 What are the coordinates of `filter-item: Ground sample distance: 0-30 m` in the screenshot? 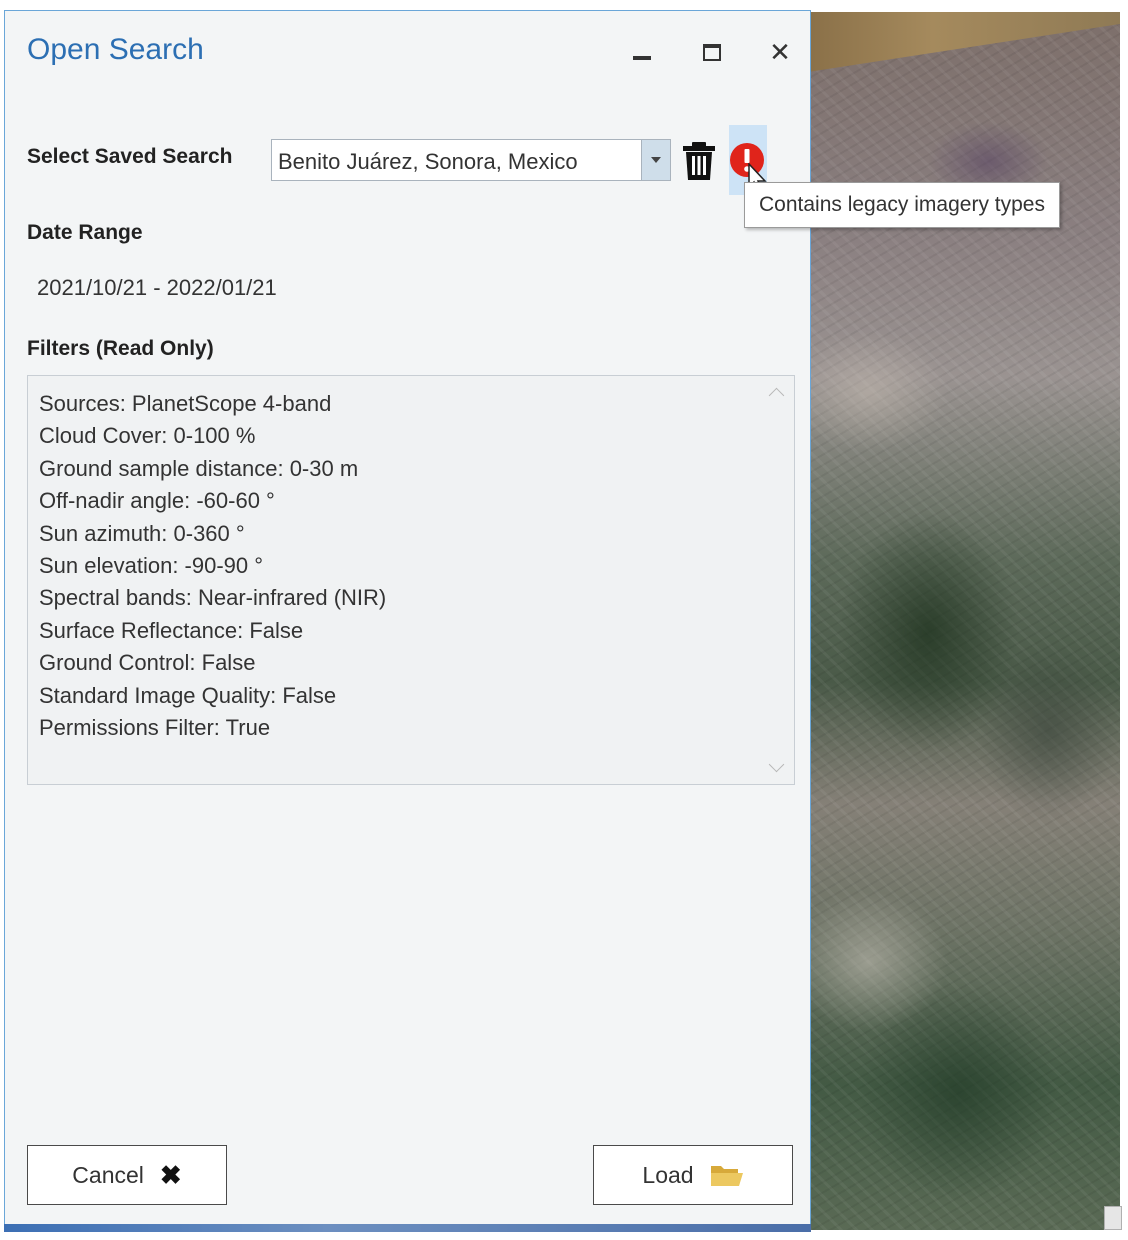 It's located at (199, 468).